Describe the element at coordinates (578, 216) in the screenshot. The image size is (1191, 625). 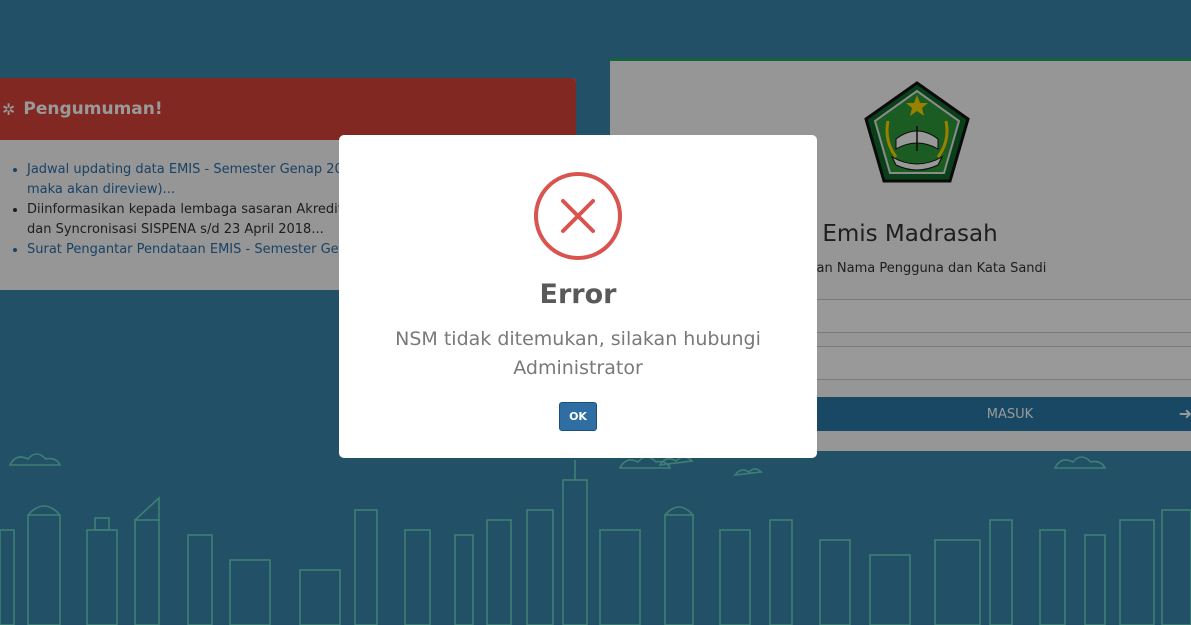
I see `error-x-icon` at that location.